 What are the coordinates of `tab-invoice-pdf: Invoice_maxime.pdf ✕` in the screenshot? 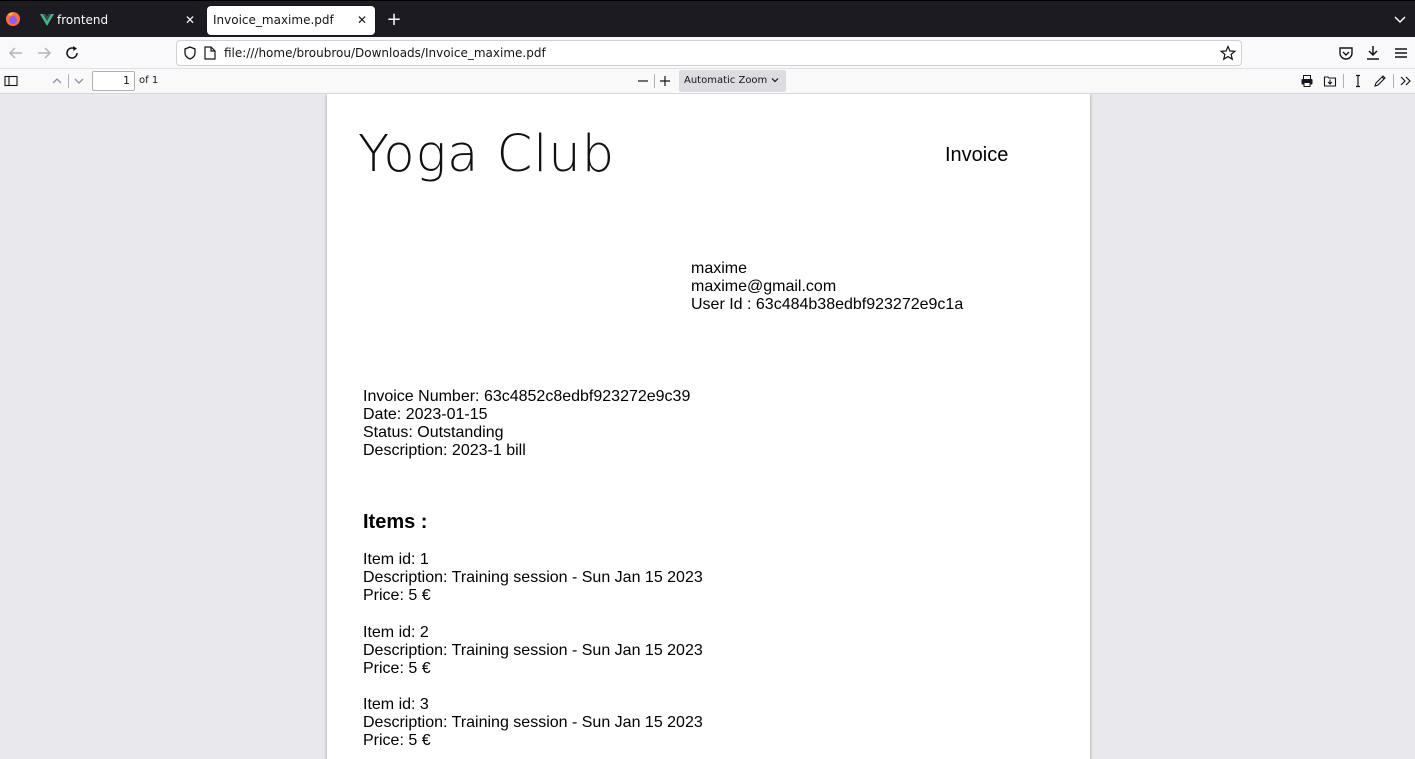 It's located at (291, 20).